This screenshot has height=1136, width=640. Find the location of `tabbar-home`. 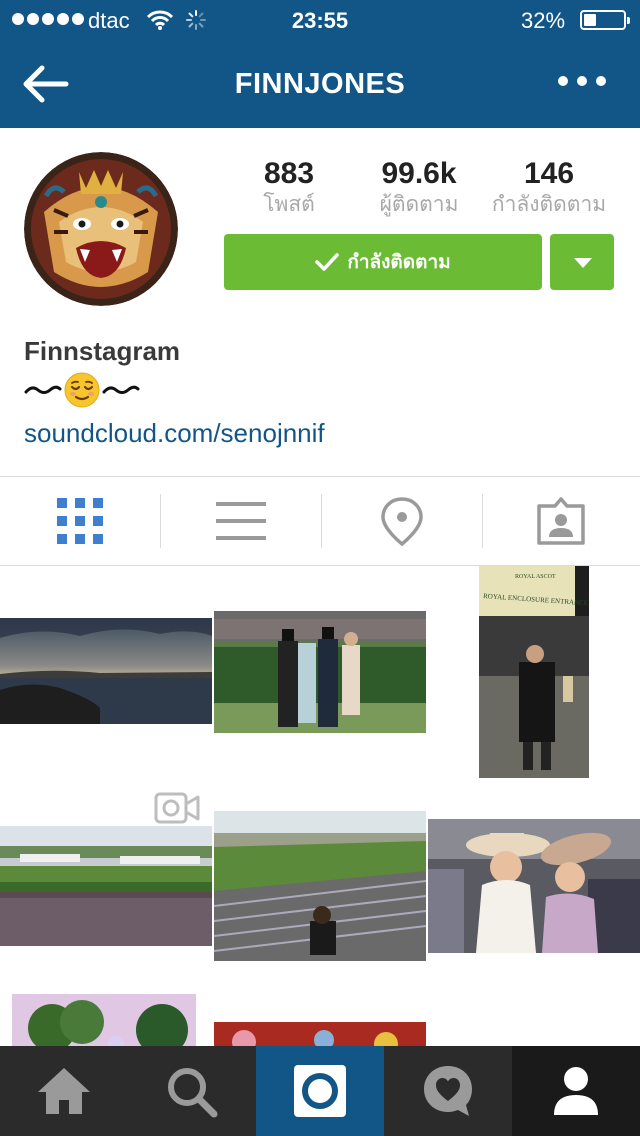

tabbar-home is located at coordinates (64, 1091).